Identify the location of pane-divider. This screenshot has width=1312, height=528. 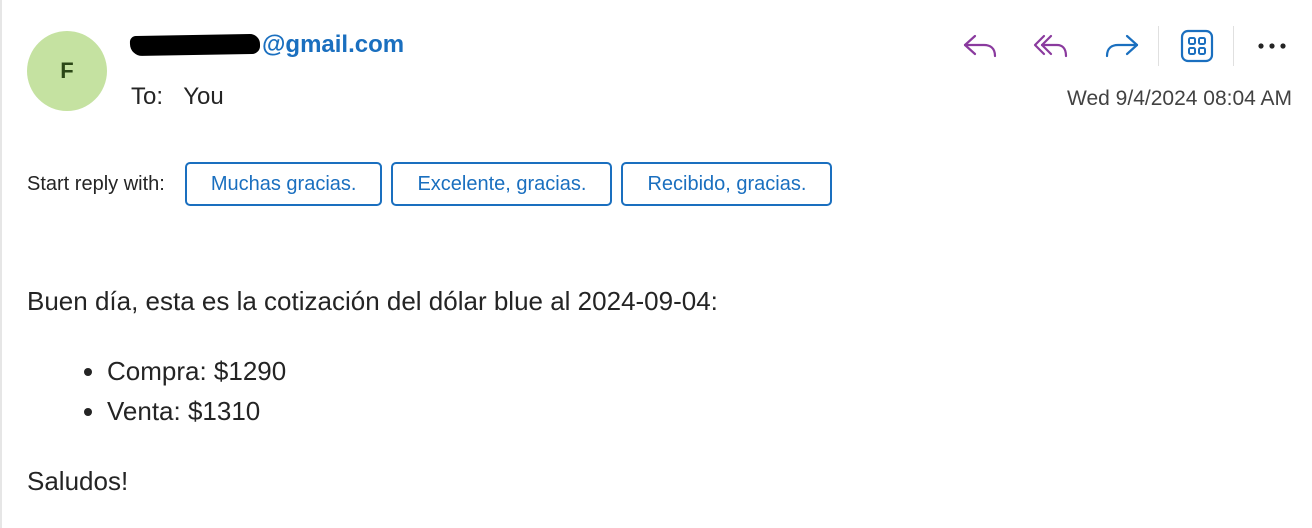
(1, 264).